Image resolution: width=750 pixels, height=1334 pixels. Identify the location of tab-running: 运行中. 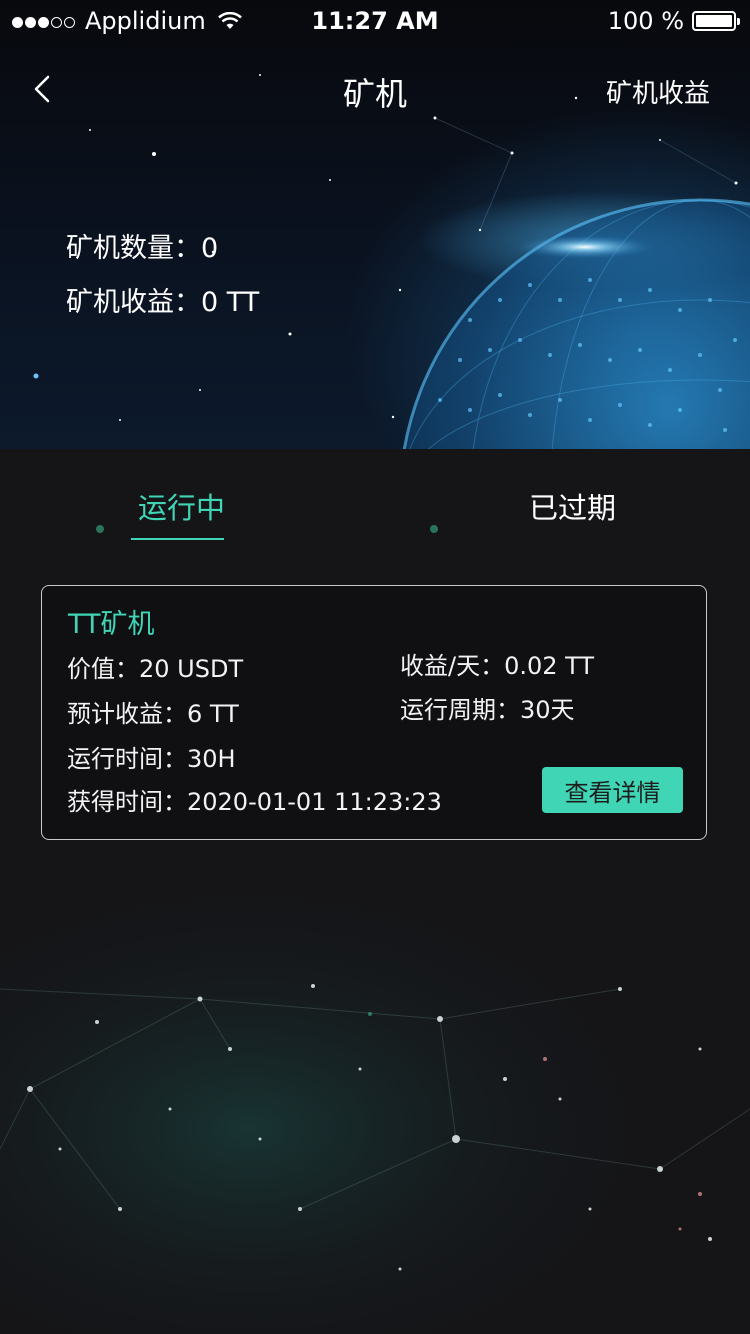
(181, 506).